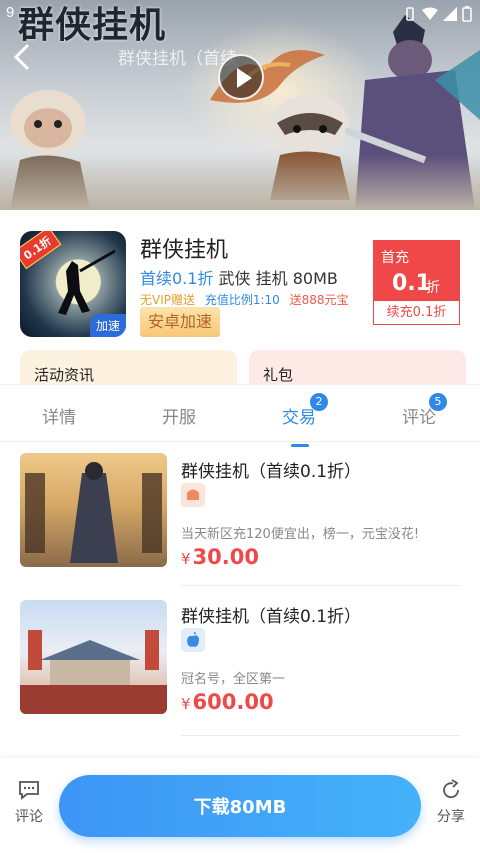 The height and width of the screenshot is (853, 480). What do you see at coordinates (278, 375) in the screenshot?
I see `gift-card-label: 礼包` at bounding box center [278, 375].